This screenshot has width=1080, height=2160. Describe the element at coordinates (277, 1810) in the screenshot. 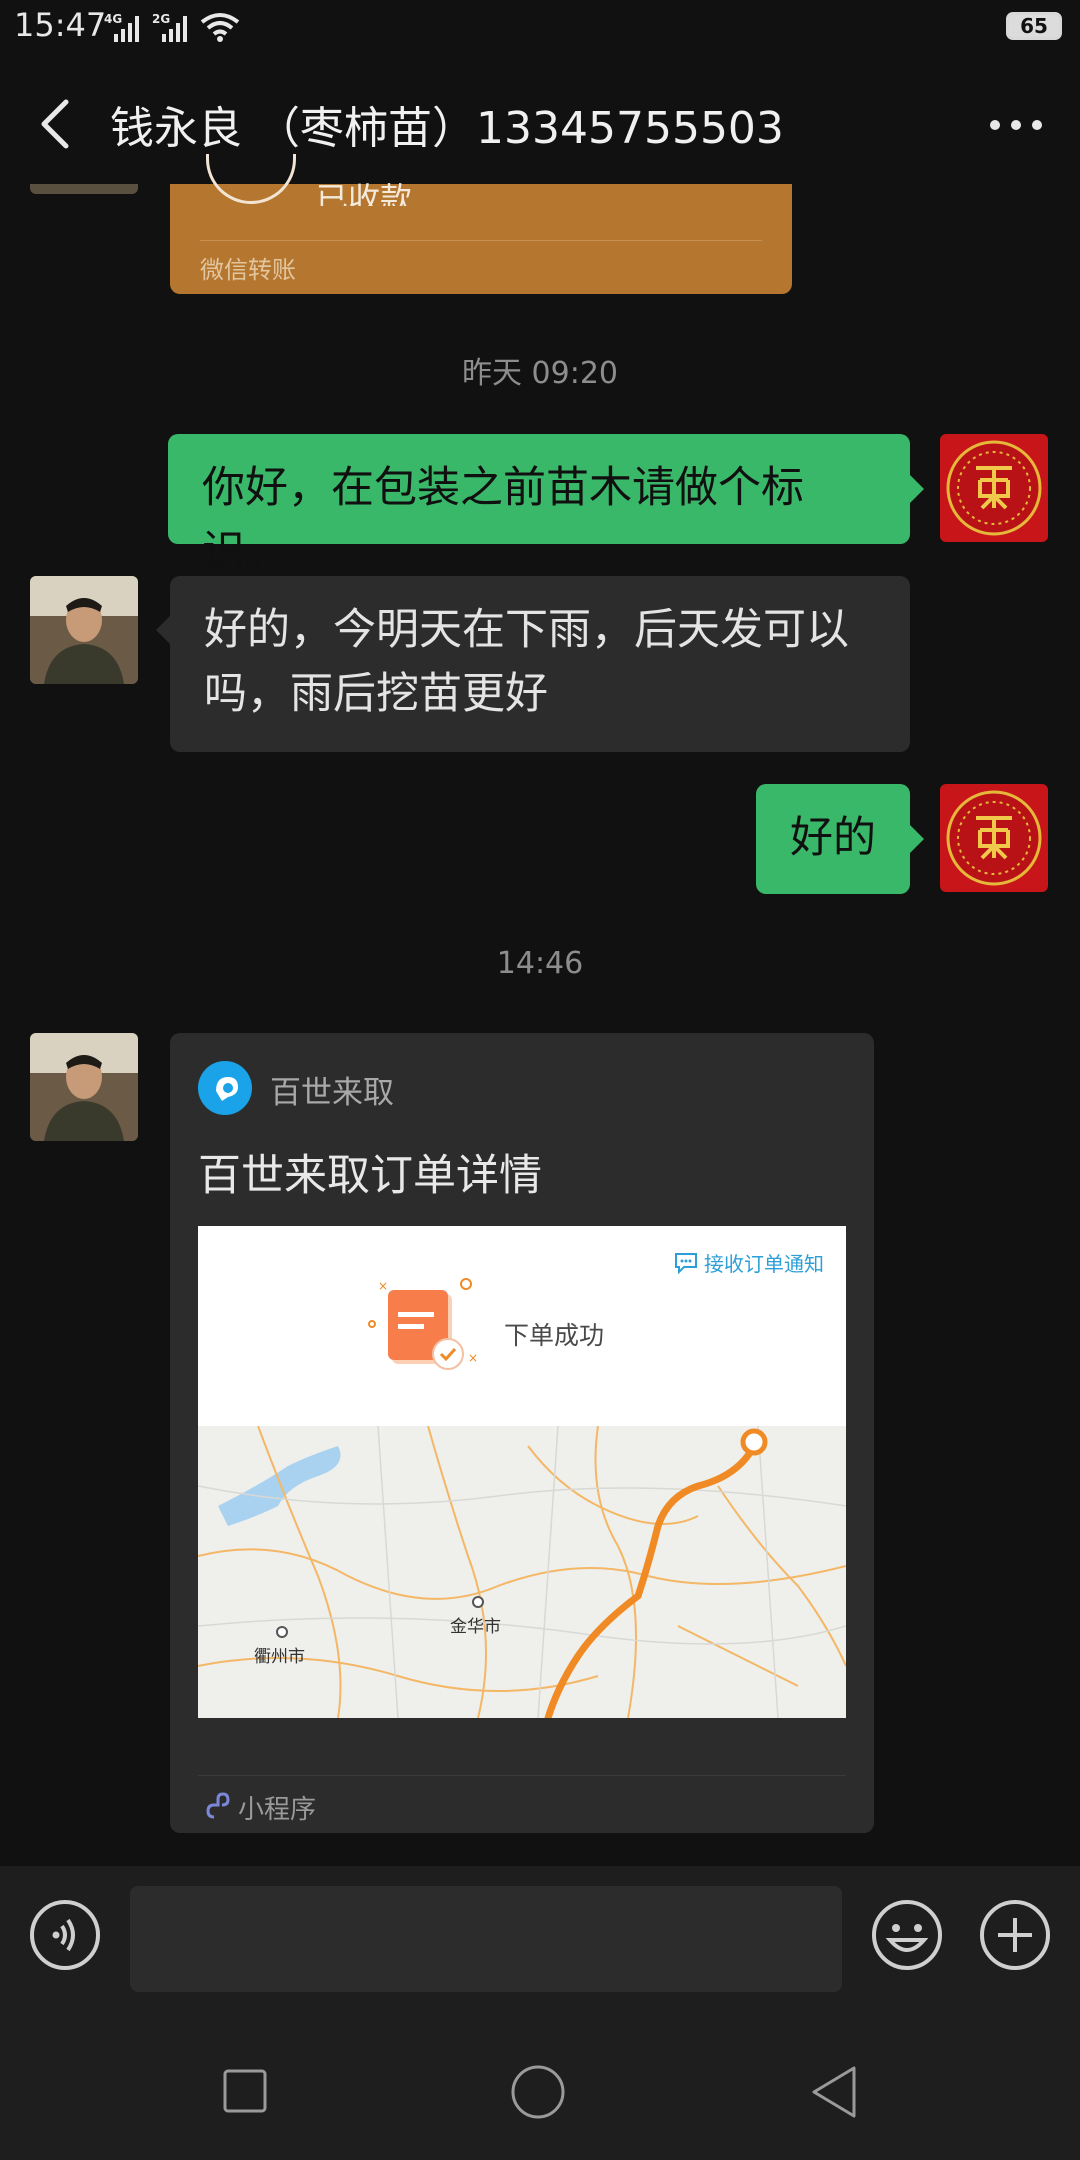

I see `card-footer: 小程序` at that location.